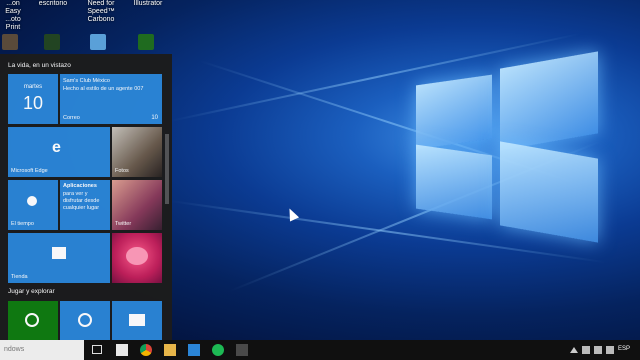  Describe the element at coordinates (101, 12) in the screenshot. I see `desktop-icon-label: Need for Speed™ Carbono` at that location.